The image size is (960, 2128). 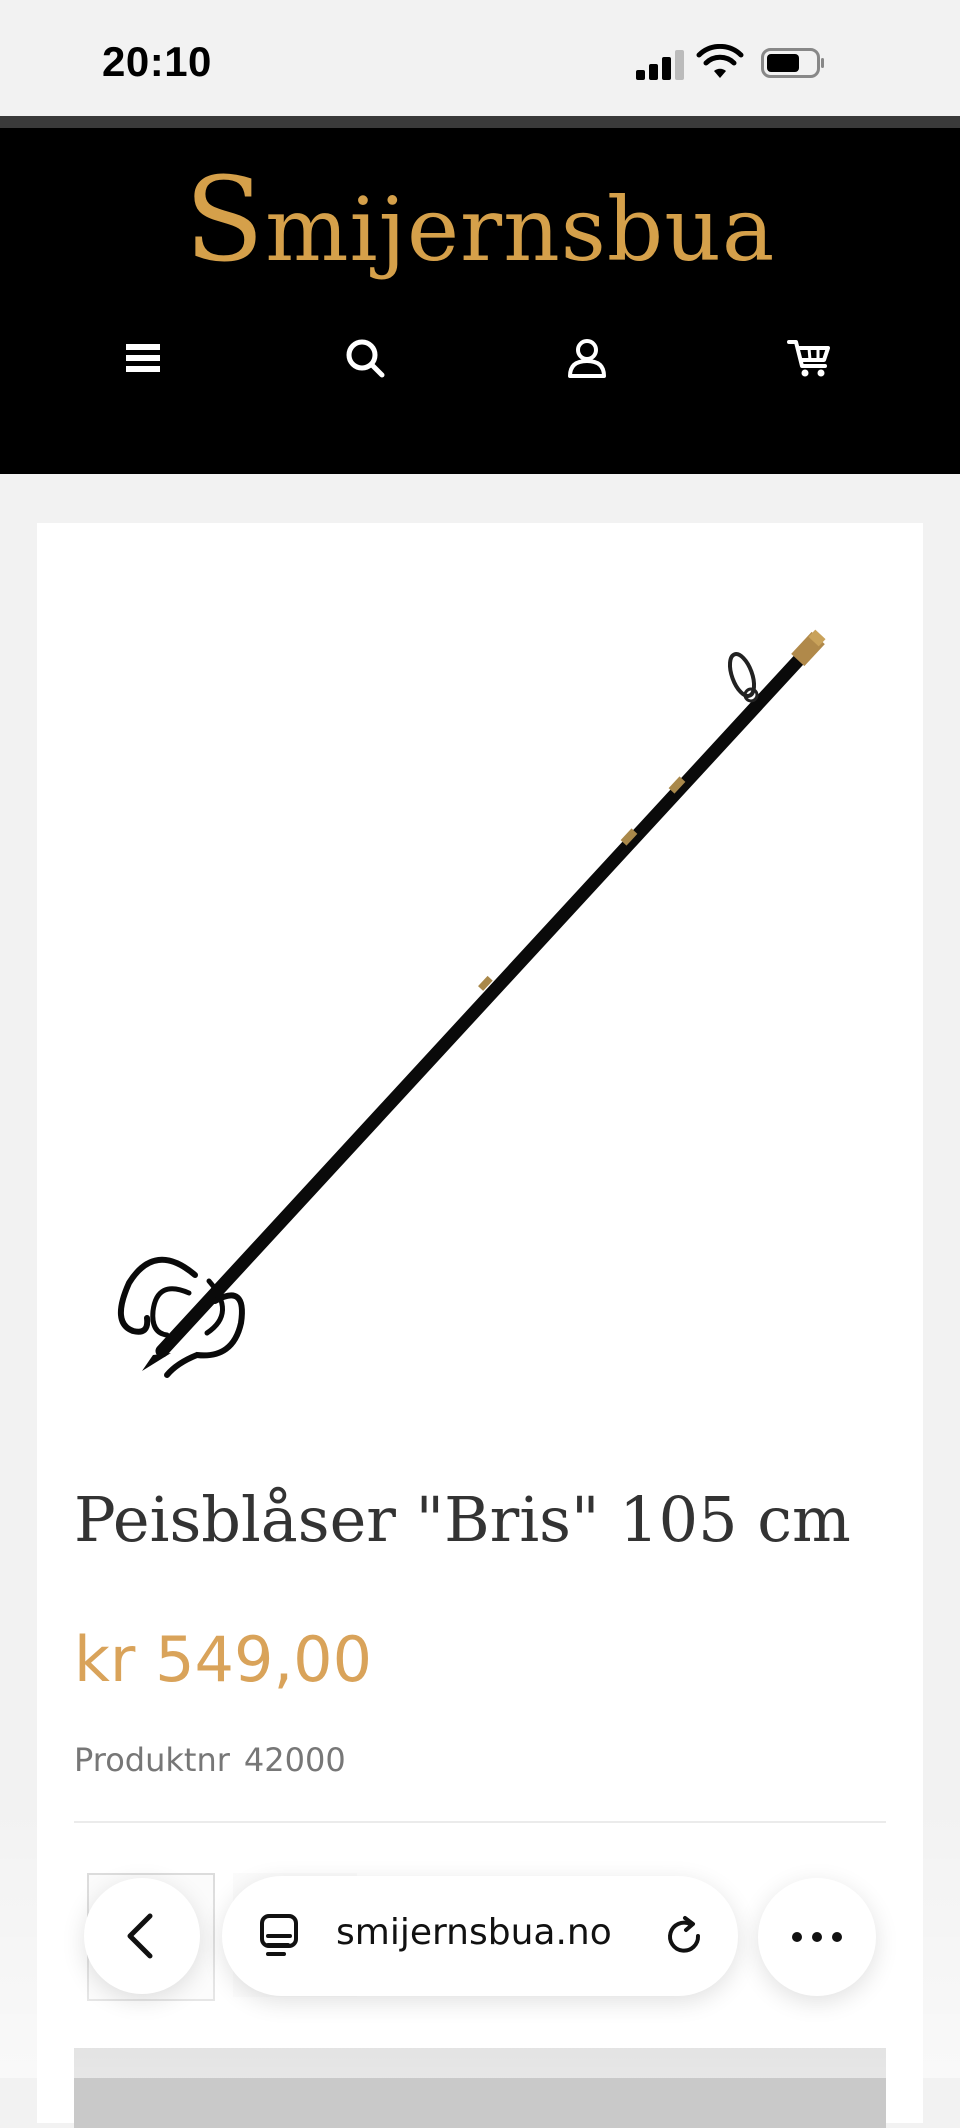 What do you see at coordinates (480, 122) in the screenshot?
I see `header-top-strip` at bounding box center [480, 122].